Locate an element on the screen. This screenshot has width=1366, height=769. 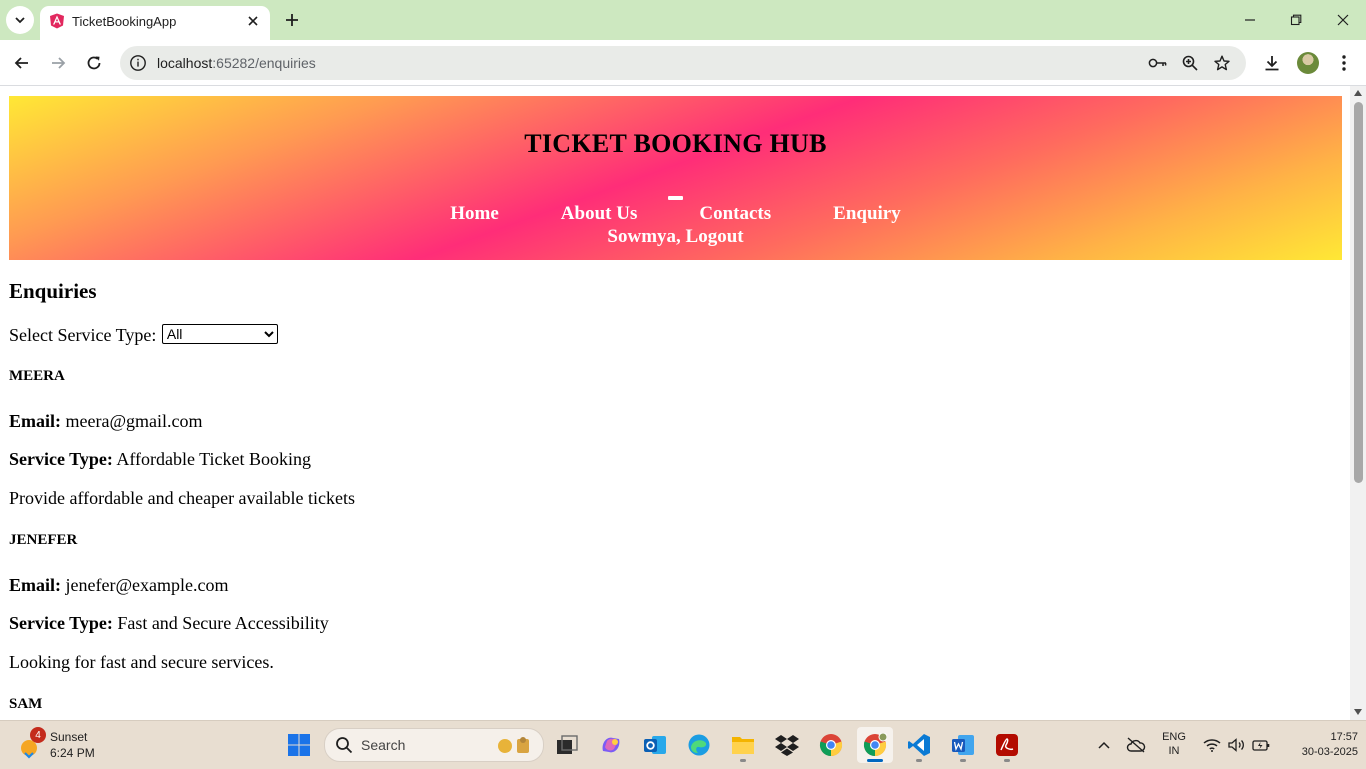
nav-contacts-link: Contacts is located at coordinates (735, 213).